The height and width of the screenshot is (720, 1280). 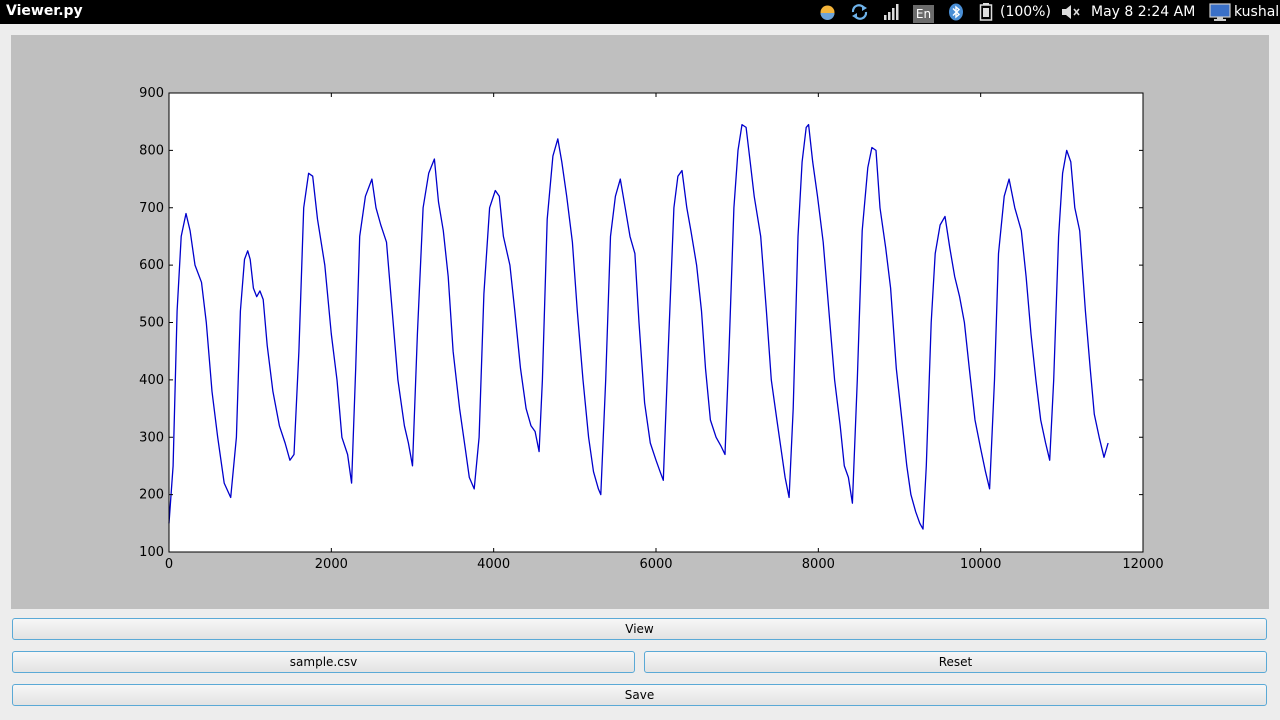 What do you see at coordinates (639, 695) in the screenshot?
I see `save-button: Save` at bounding box center [639, 695].